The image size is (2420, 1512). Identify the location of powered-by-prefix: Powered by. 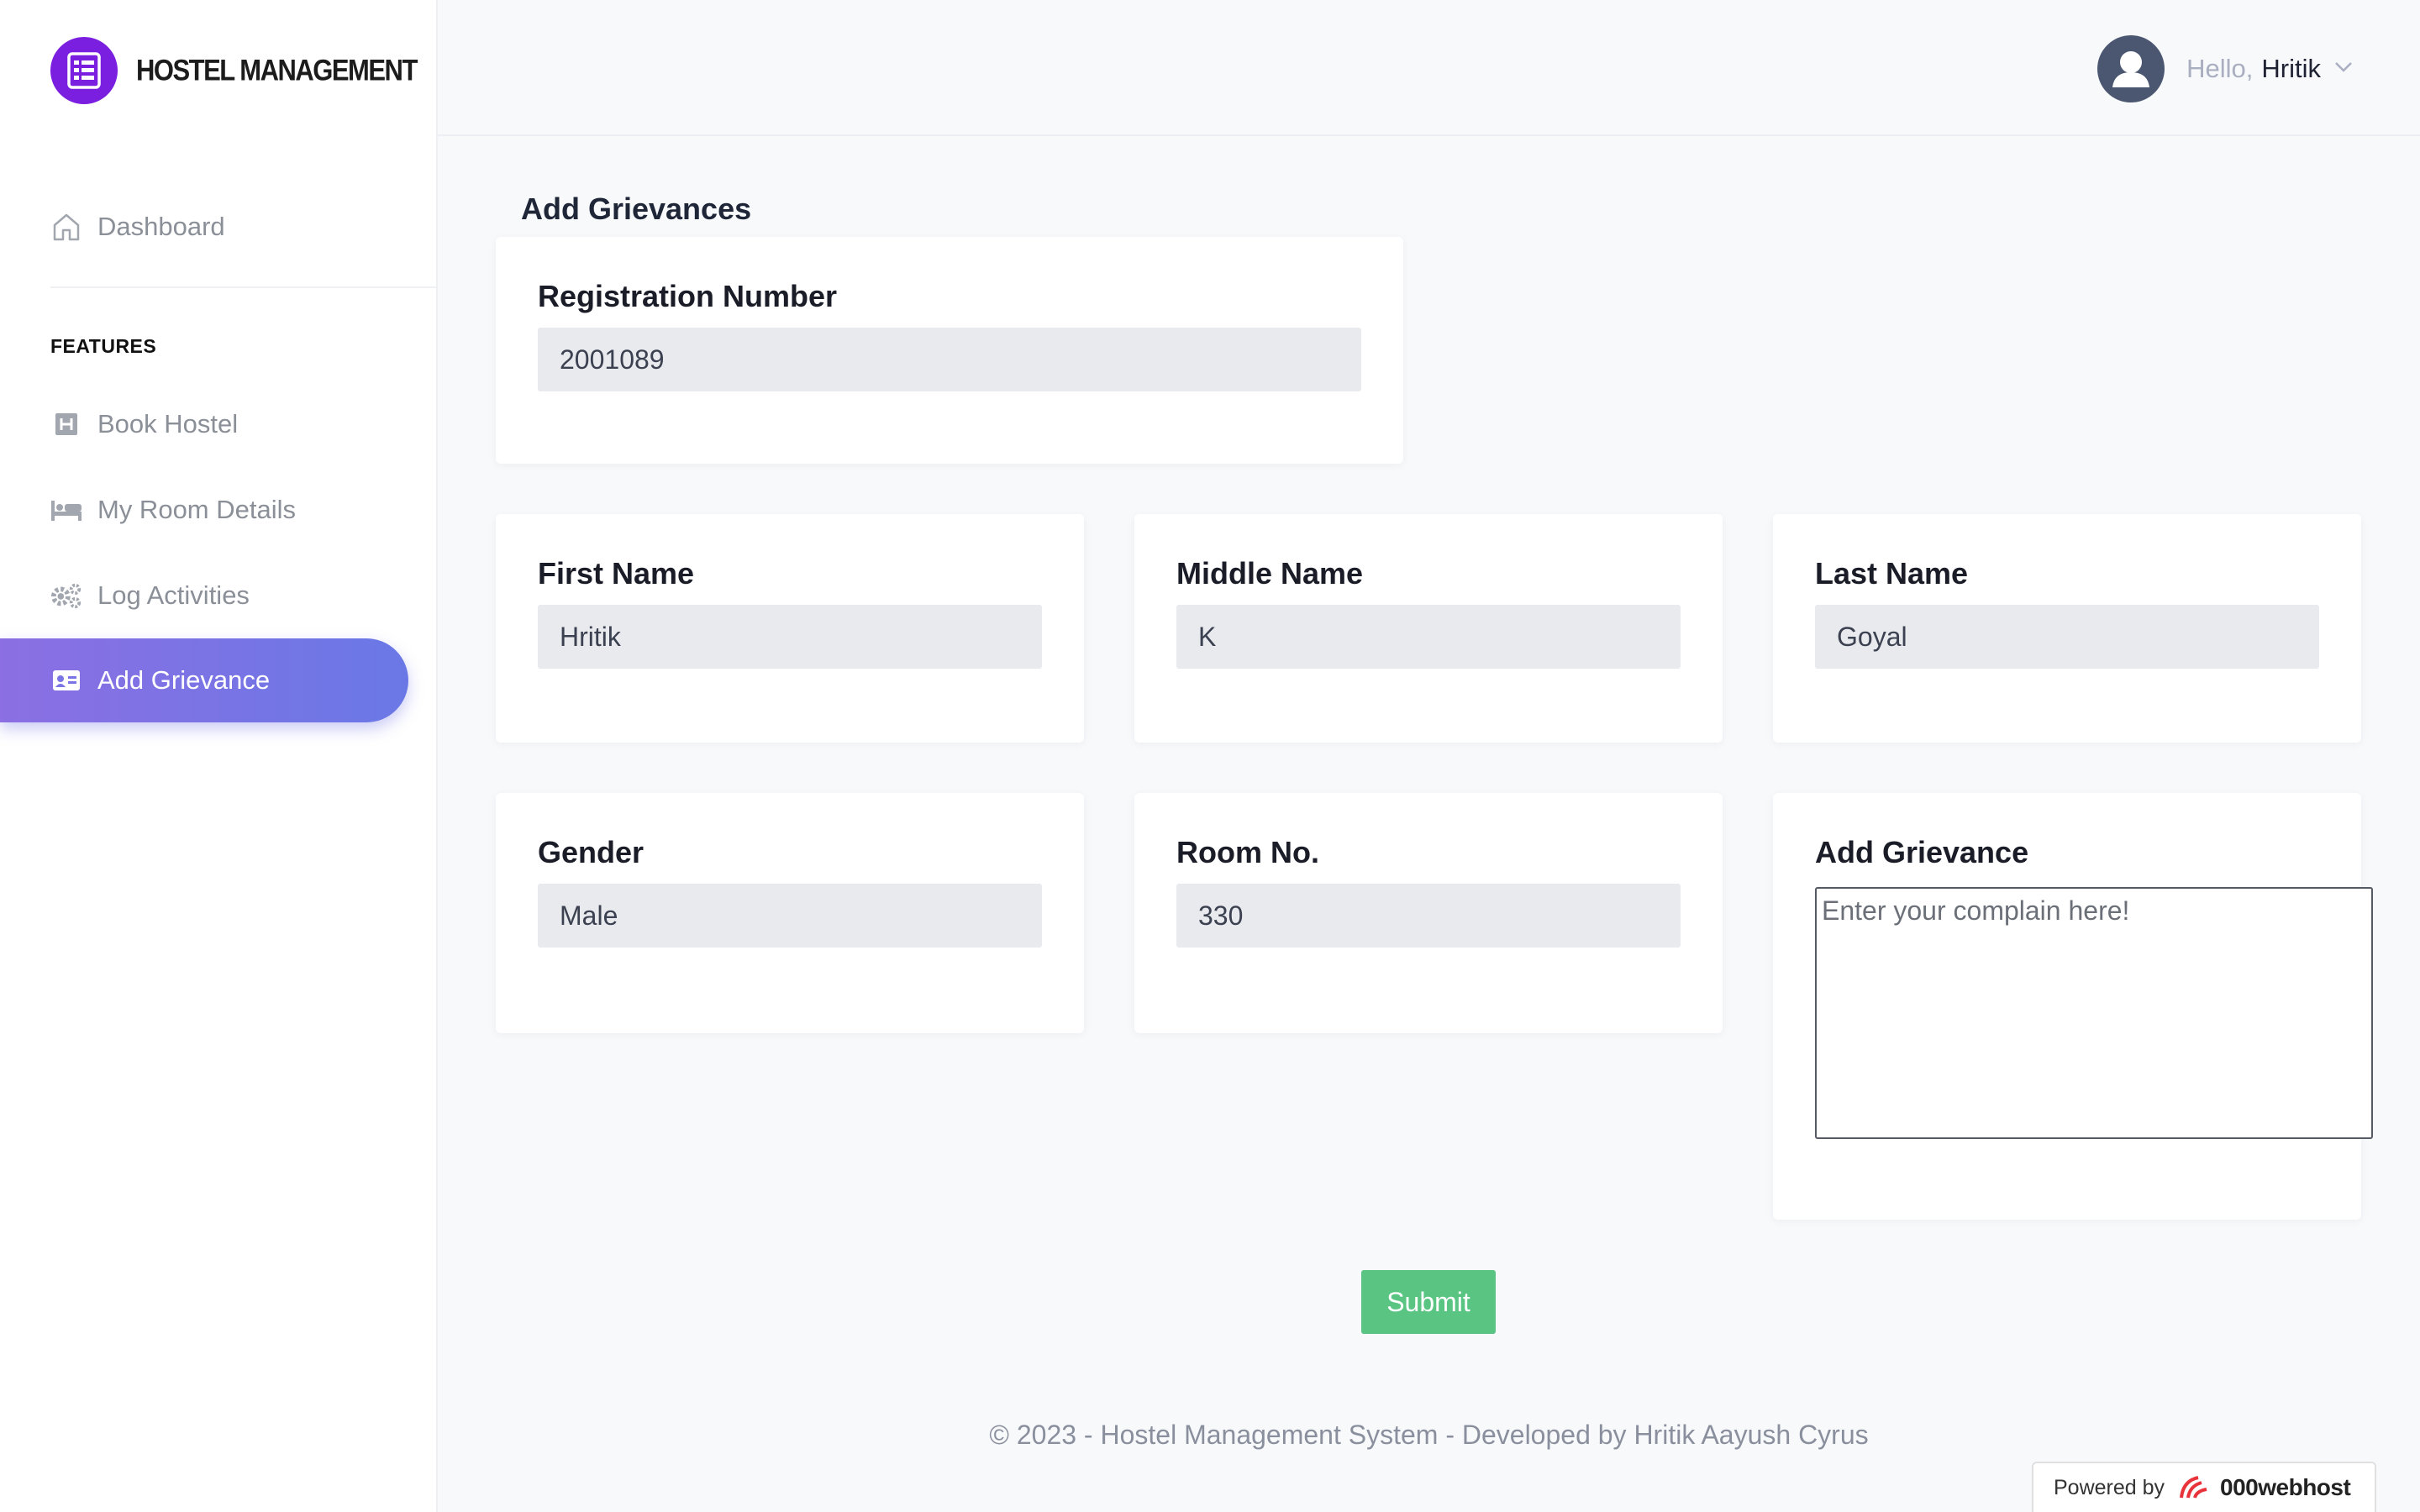
(2109, 1487).